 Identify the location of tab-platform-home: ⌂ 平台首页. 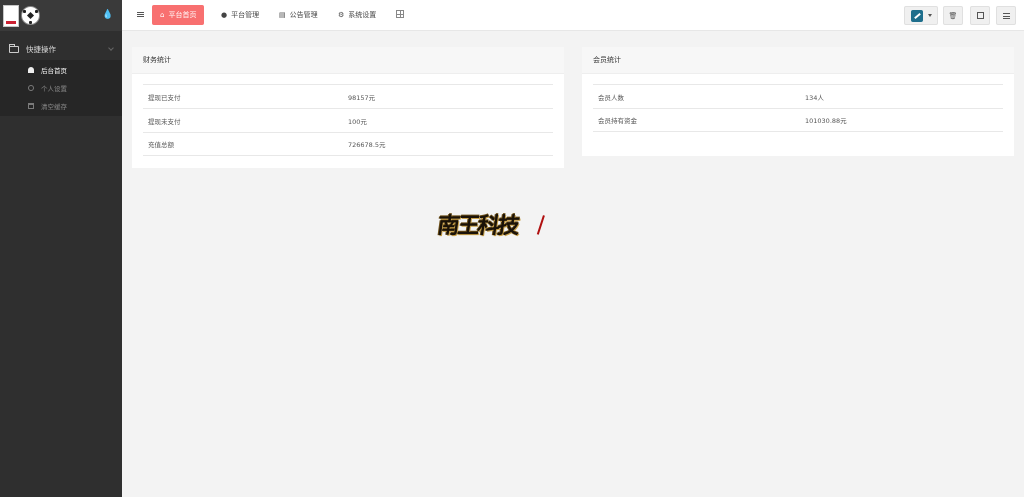
(178, 15).